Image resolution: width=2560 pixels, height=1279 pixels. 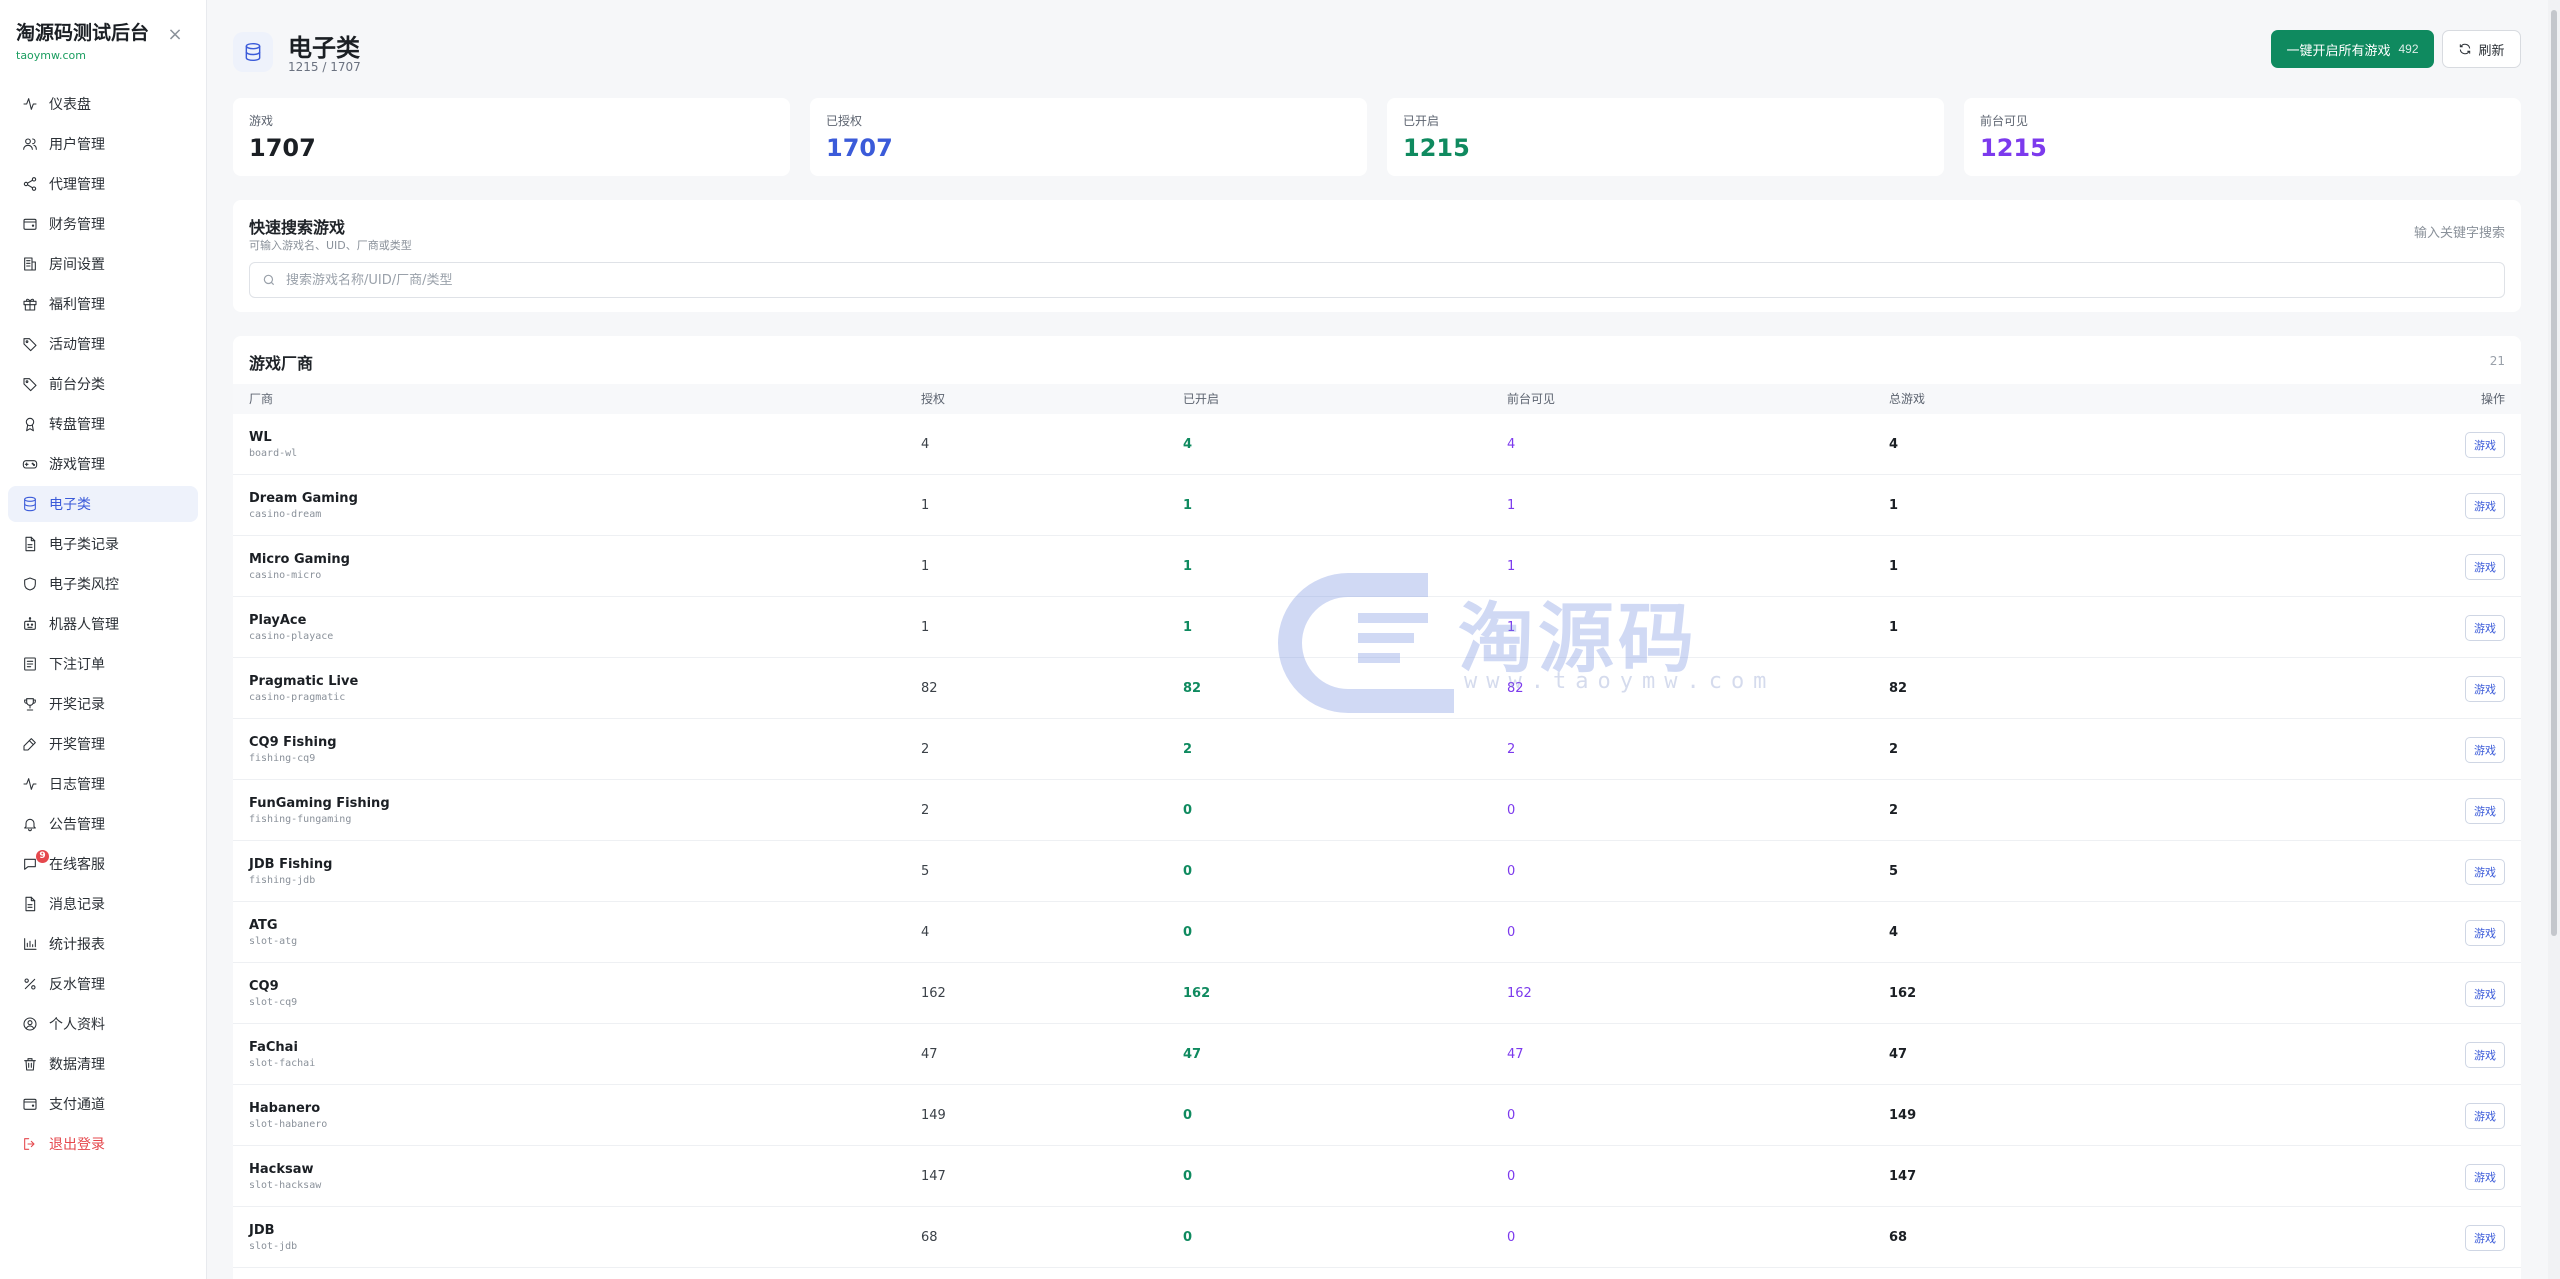 What do you see at coordinates (1395, 280) in the screenshot?
I see `search-input` at bounding box center [1395, 280].